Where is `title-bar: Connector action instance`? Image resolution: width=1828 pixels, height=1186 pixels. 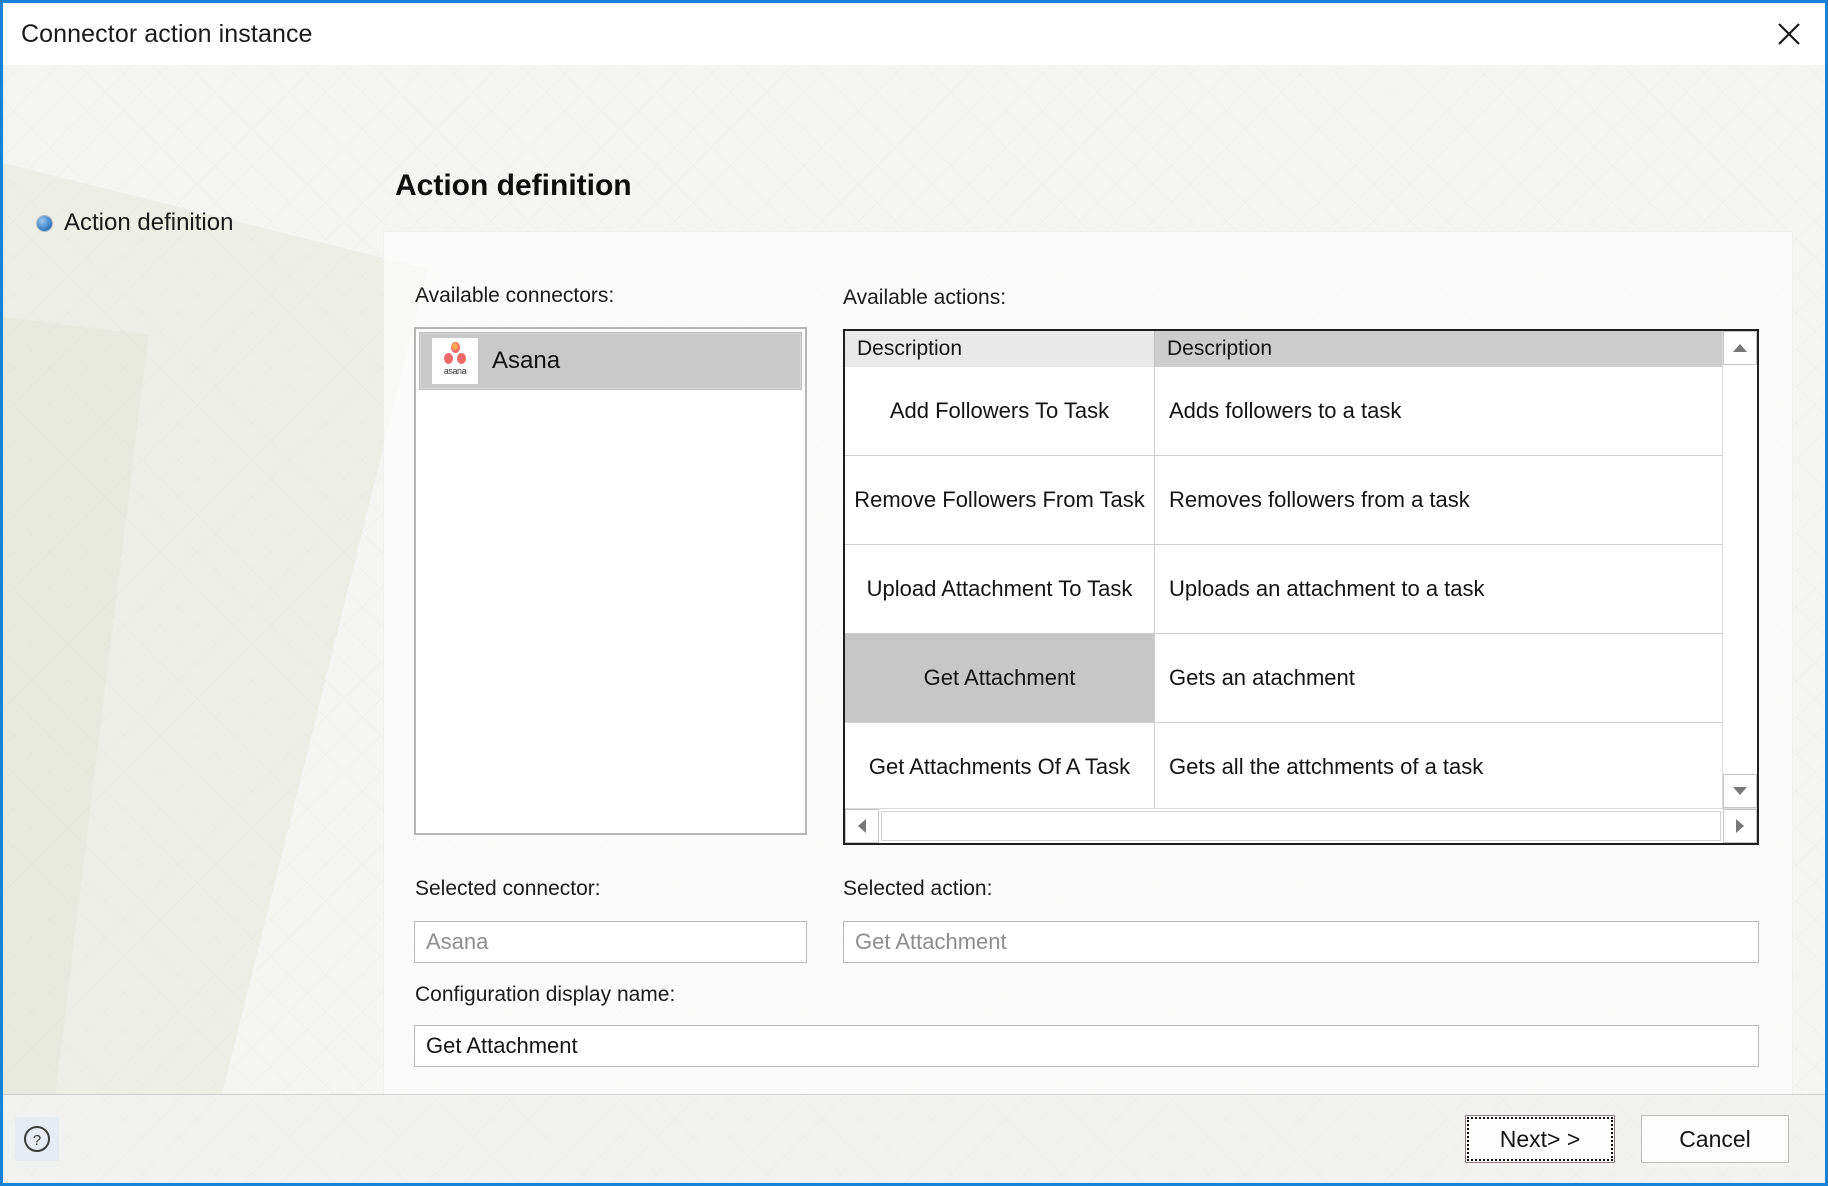
title-bar: Connector action instance is located at coordinates (914, 34).